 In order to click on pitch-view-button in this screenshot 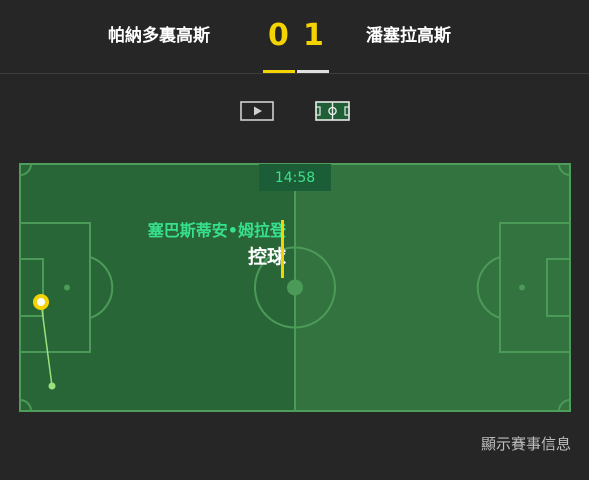, I will do `click(333, 111)`.